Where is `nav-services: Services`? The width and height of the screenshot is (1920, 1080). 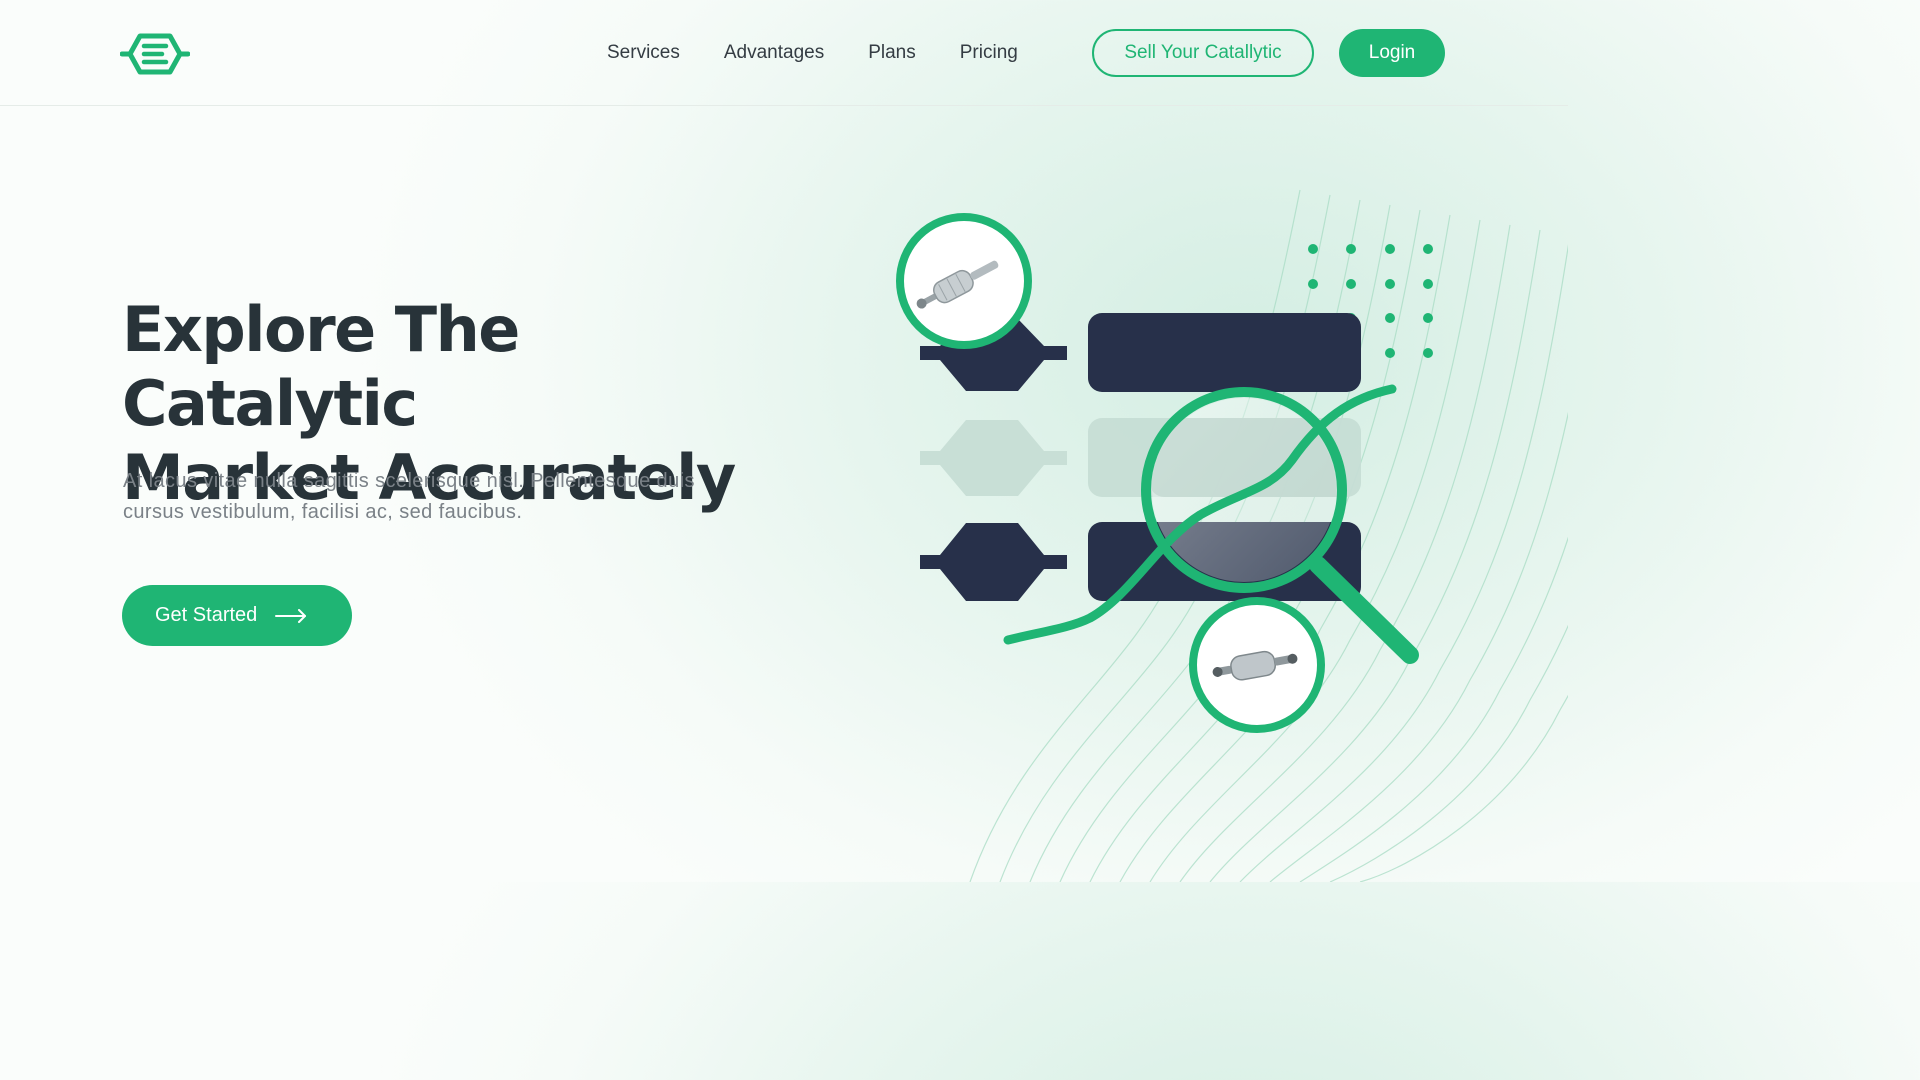
nav-services: Services is located at coordinates (643, 53).